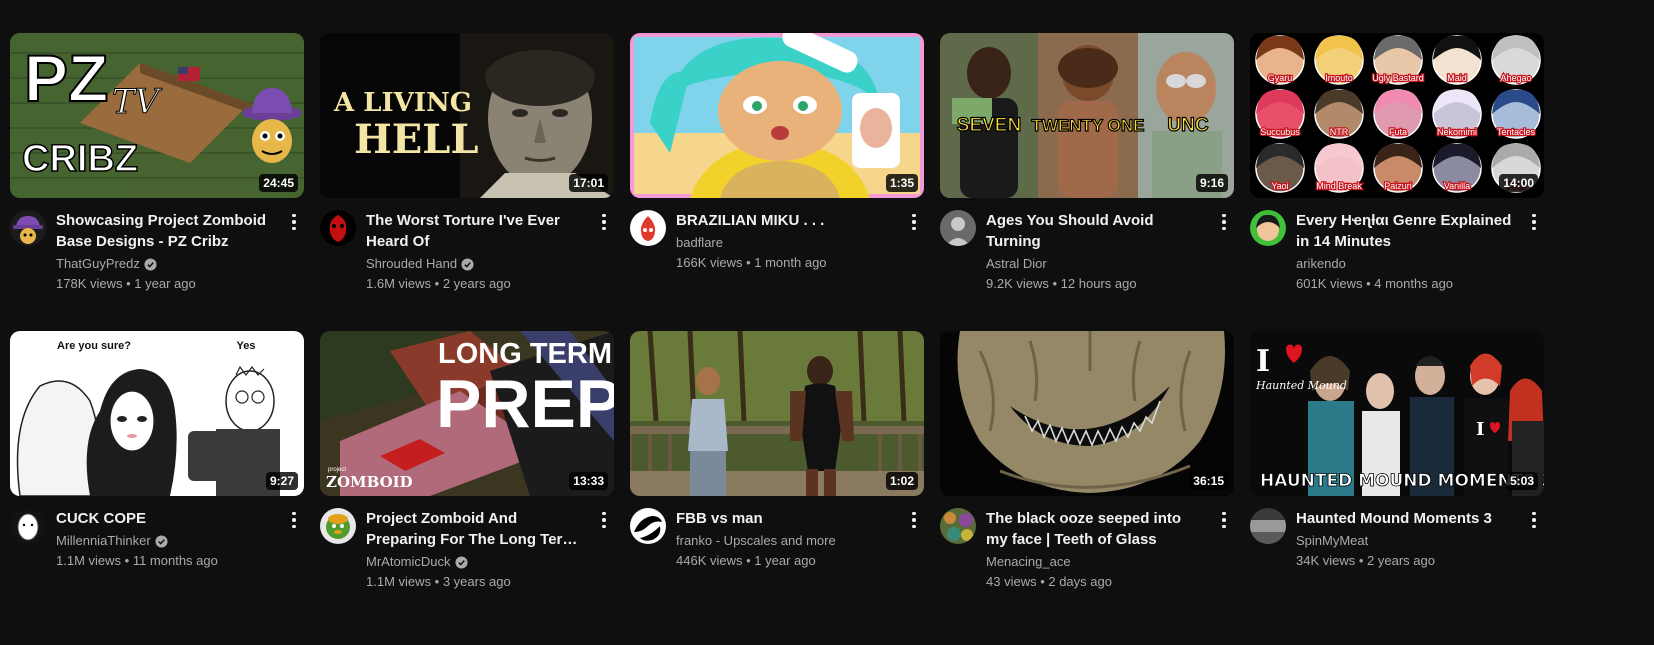  Describe the element at coordinates (1398, 78) in the screenshot. I see `genre-label: Ugly Bastard` at that location.